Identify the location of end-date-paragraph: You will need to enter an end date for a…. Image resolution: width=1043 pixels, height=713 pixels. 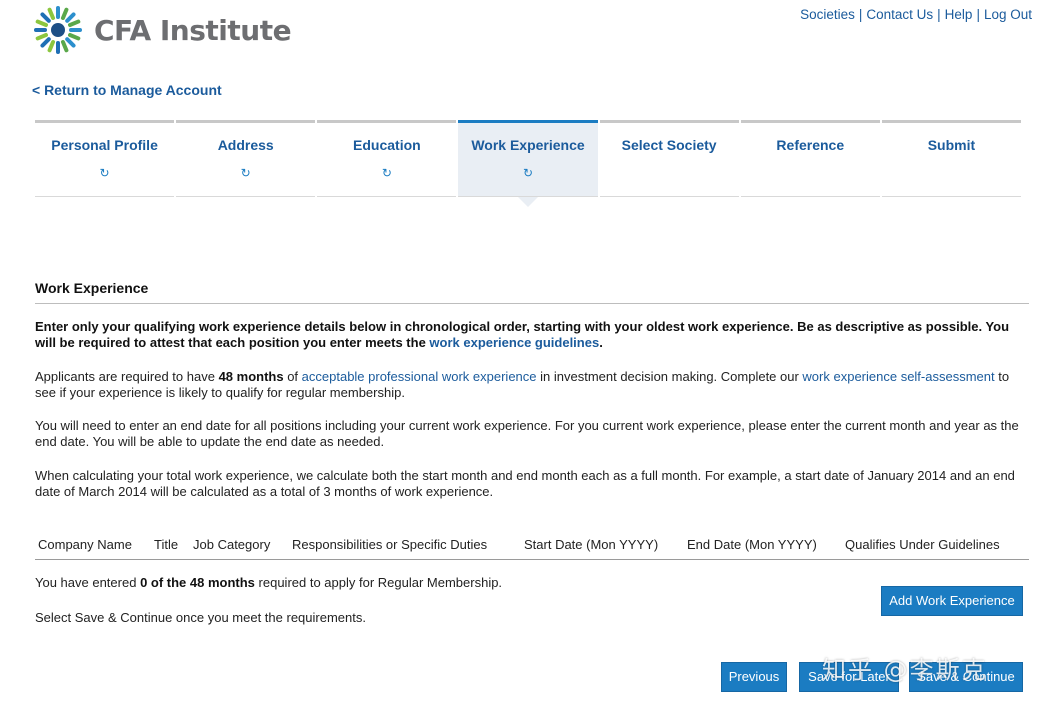
(527, 433).